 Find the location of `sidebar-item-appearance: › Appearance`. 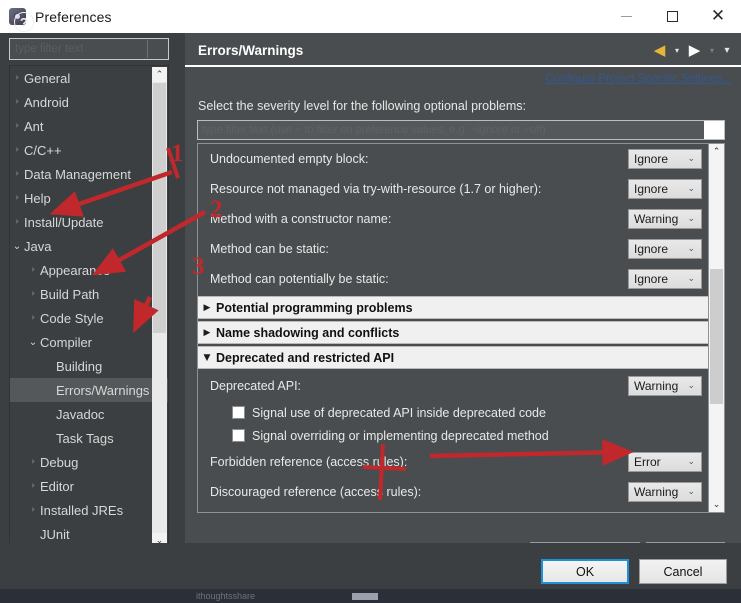

sidebar-item-appearance: › Appearance is located at coordinates (89, 270).